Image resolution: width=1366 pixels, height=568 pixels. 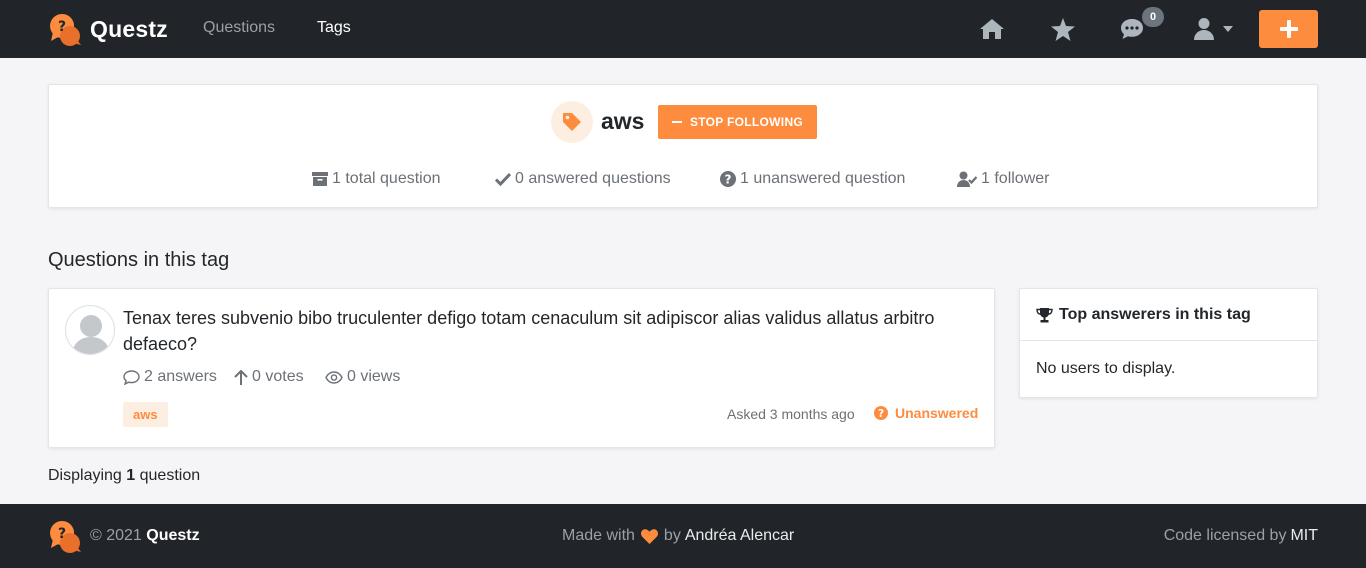 What do you see at coordinates (791, 414) in the screenshot?
I see `question-asked-time: Asked 3 months ago` at bounding box center [791, 414].